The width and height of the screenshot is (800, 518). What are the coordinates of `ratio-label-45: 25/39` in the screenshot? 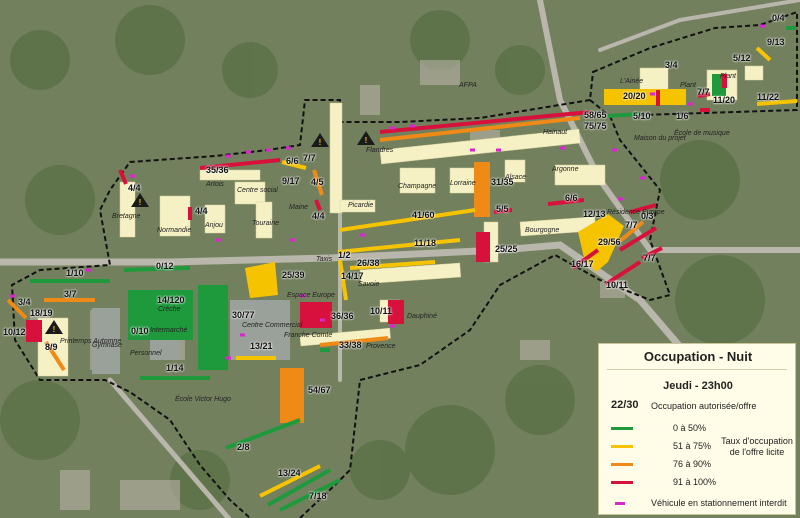 It's located at (293, 275).